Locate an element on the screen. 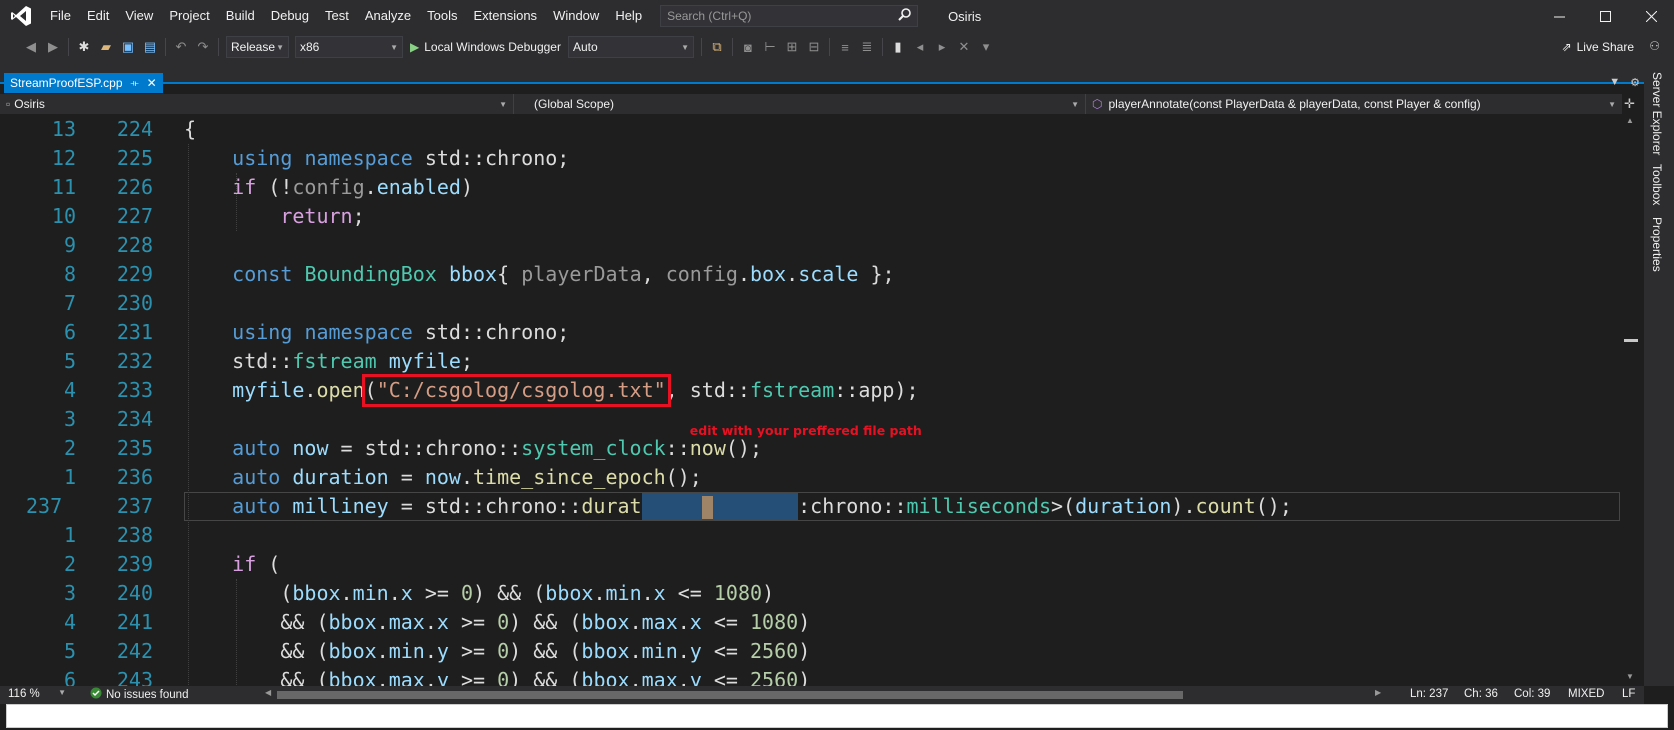  menu-analyze: Analyze is located at coordinates (388, 16).